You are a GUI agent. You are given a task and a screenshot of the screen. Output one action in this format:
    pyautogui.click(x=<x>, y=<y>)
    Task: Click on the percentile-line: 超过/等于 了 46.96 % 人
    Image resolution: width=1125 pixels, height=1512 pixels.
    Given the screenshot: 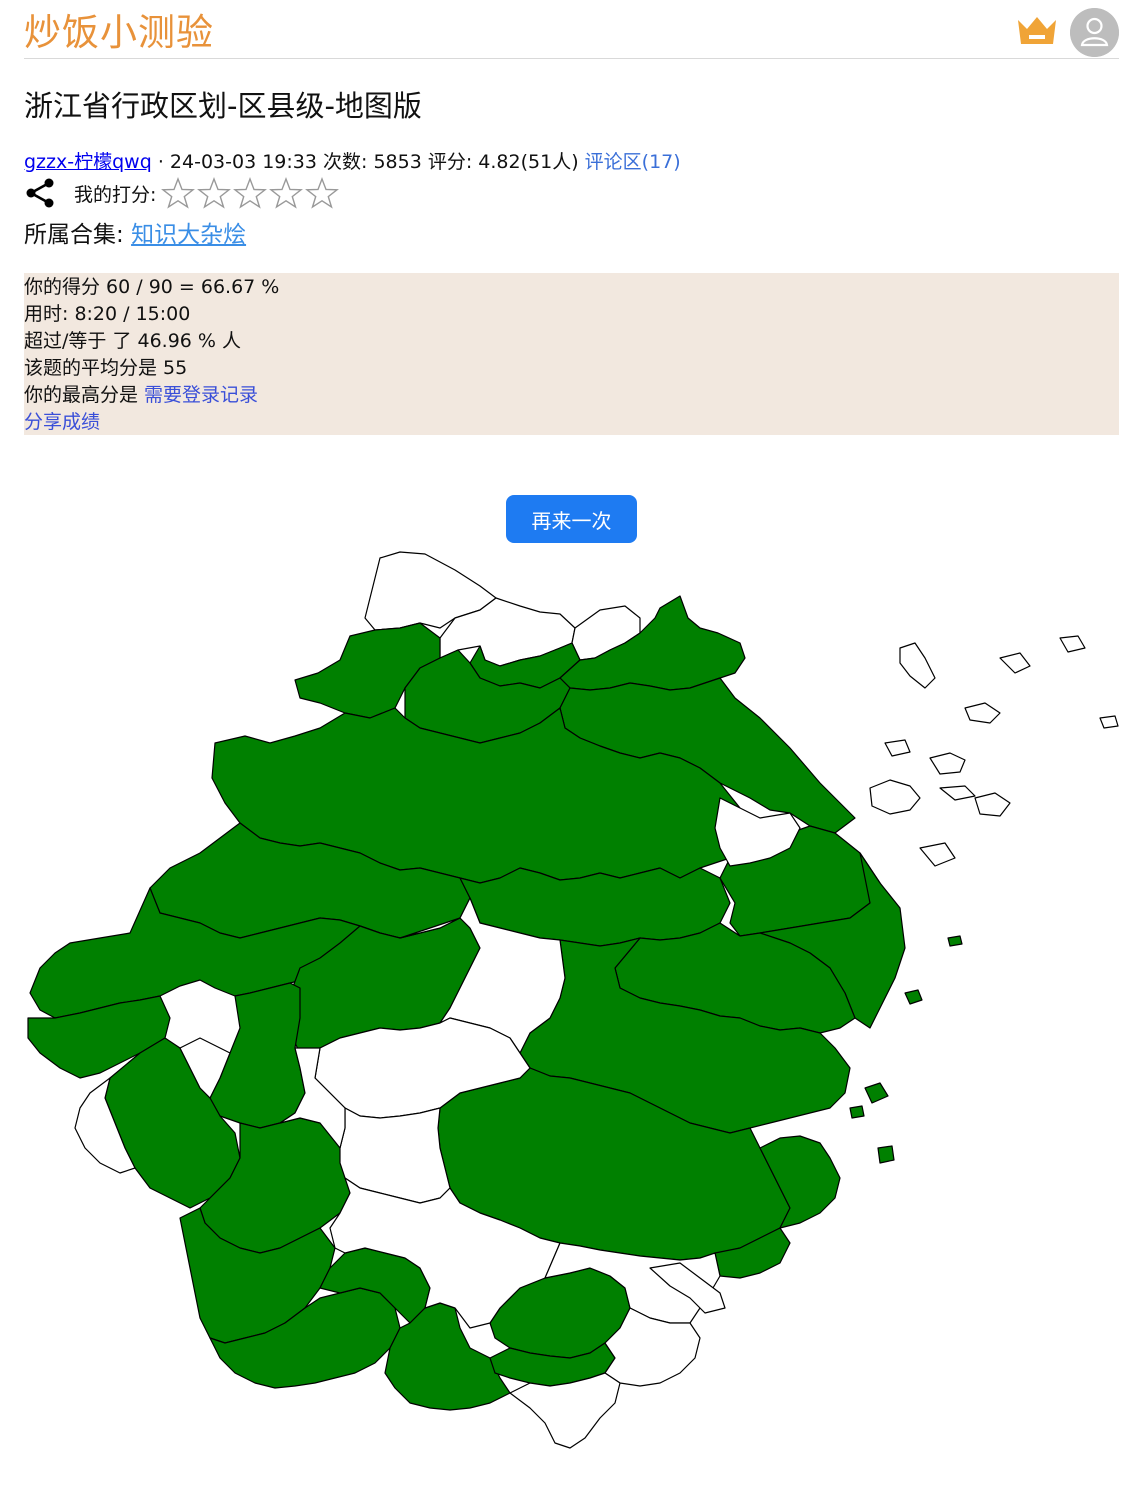 What is the action you would take?
    pyautogui.click(x=133, y=341)
    